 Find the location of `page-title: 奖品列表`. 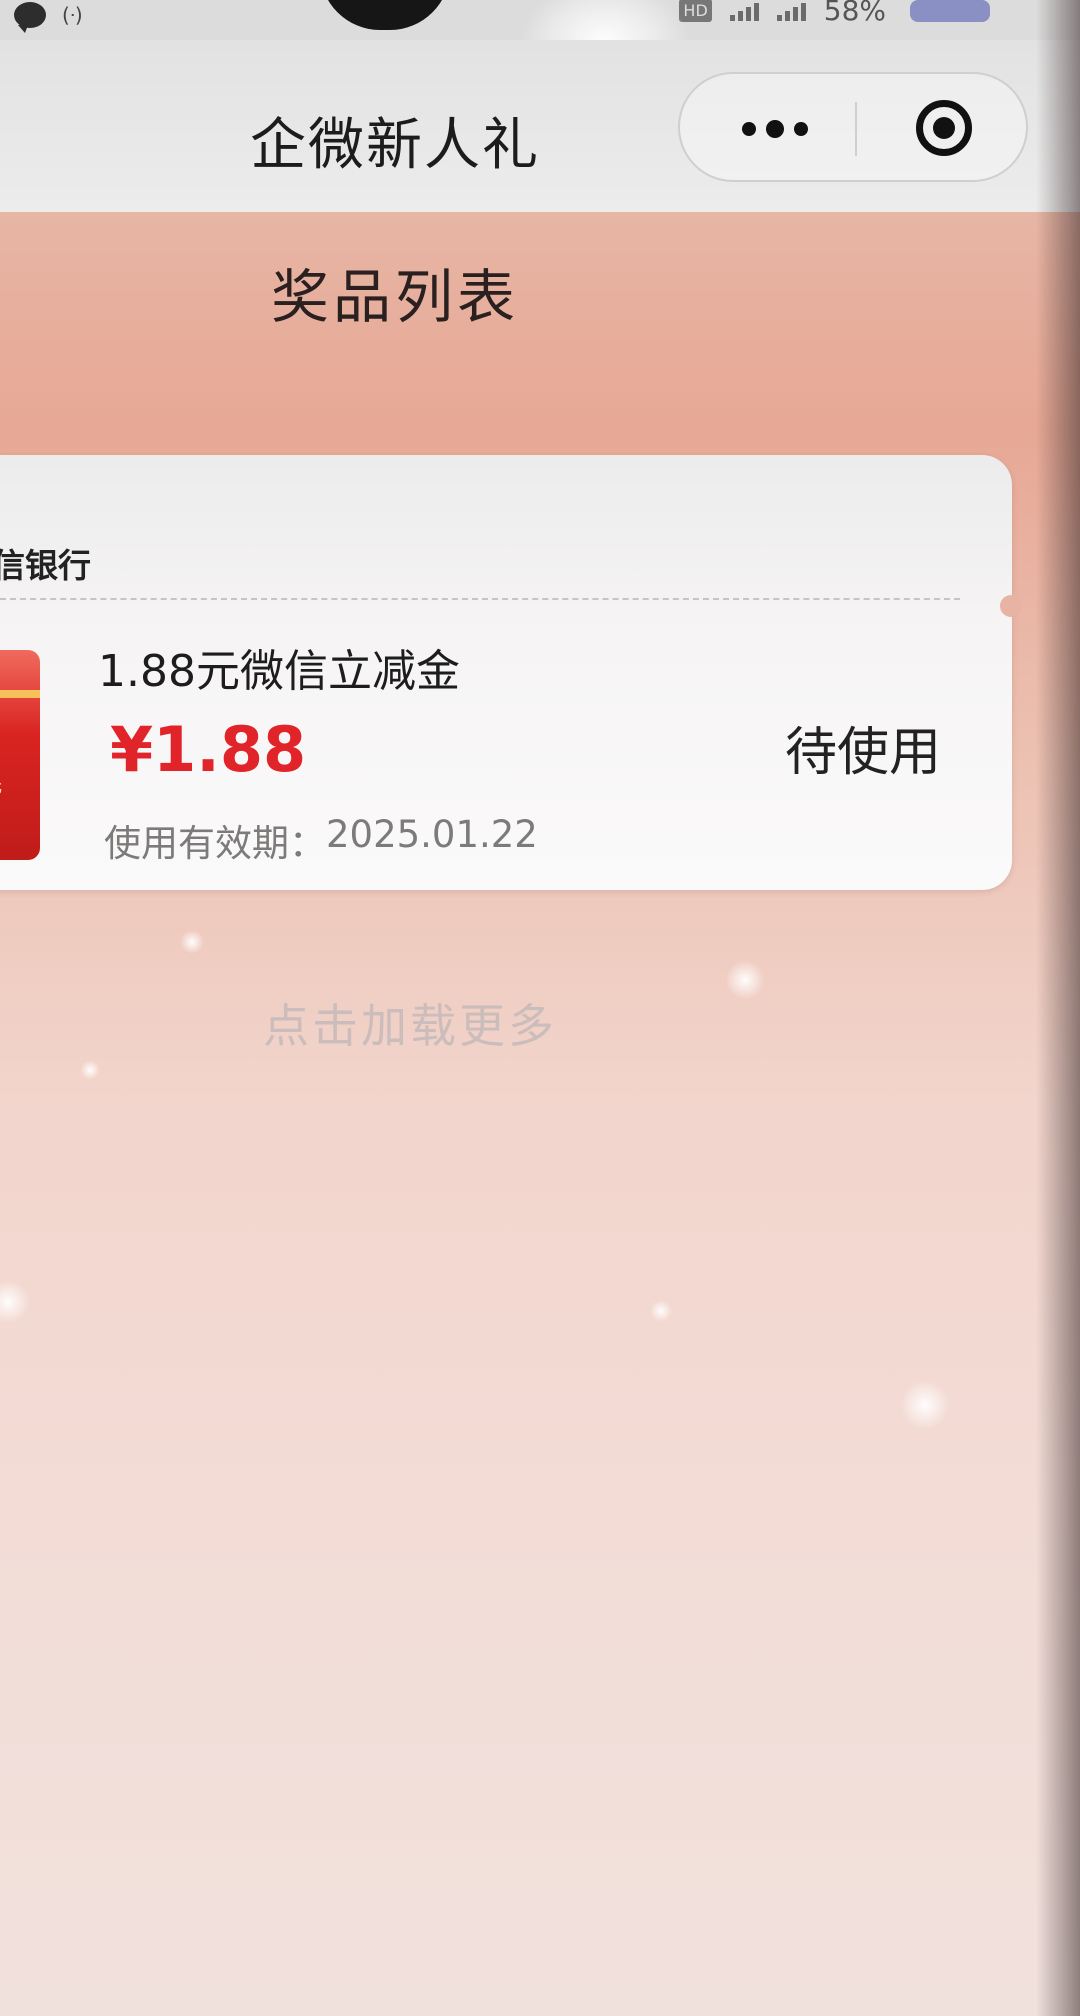

page-title: 奖品列表 is located at coordinates (394, 297).